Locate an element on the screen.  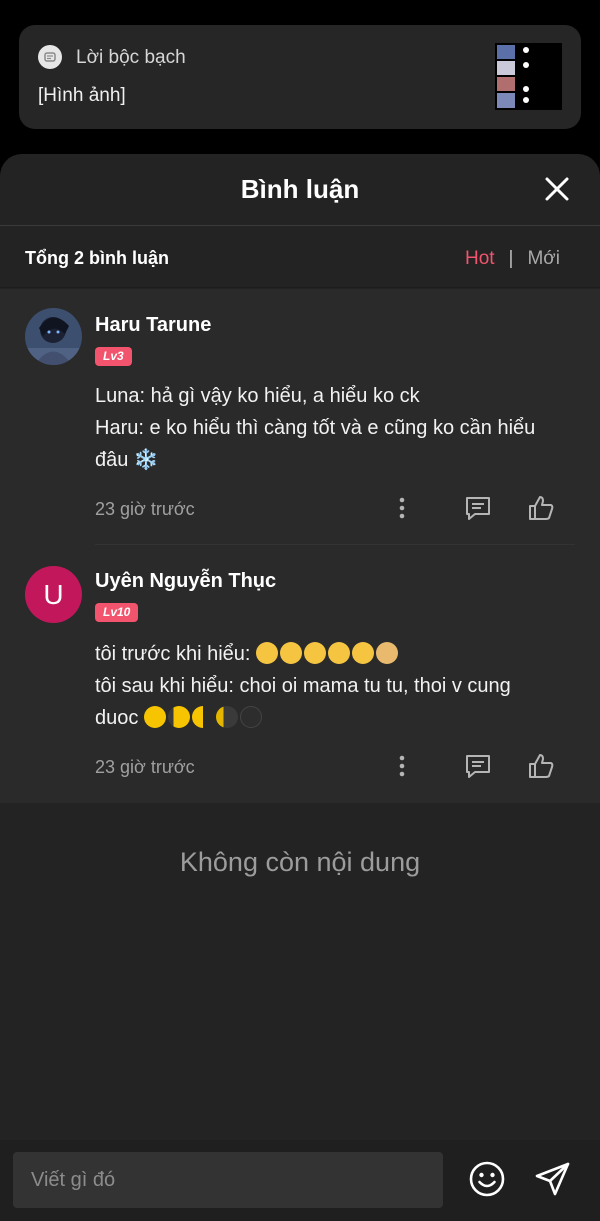
avatar: U is located at coordinates (53, 594).